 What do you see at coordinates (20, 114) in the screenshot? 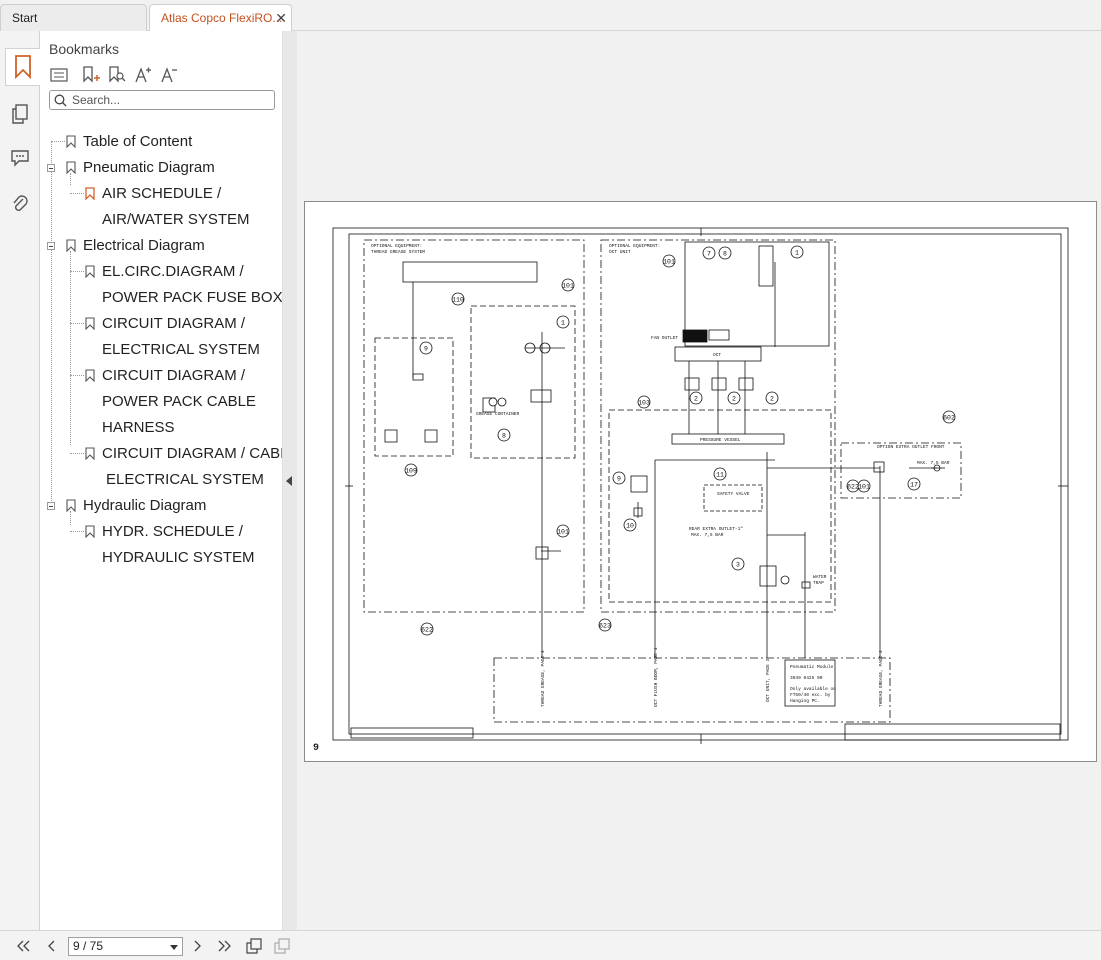
I see `pages-rail-button` at bounding box center [20, 114].